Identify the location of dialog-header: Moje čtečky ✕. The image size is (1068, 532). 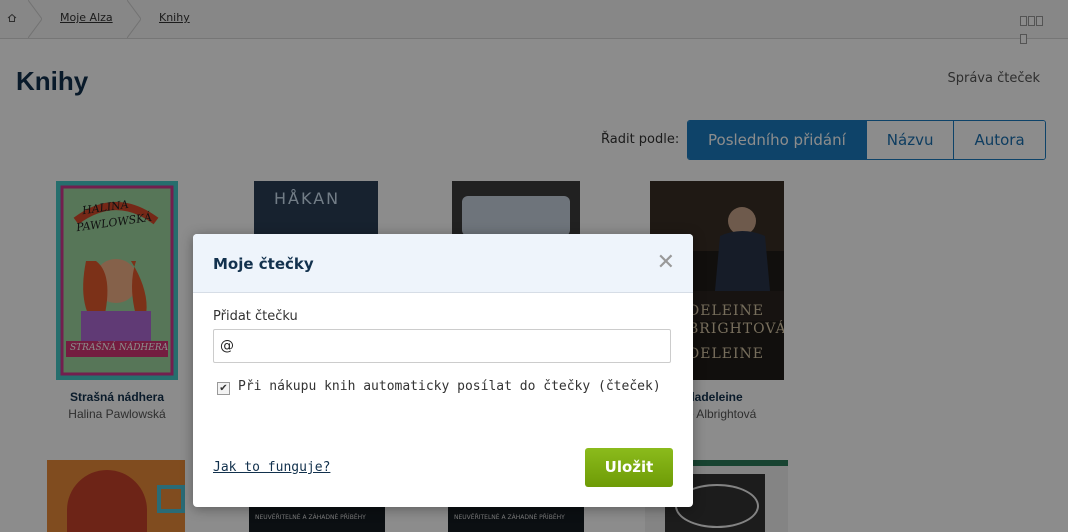
(443, 263).